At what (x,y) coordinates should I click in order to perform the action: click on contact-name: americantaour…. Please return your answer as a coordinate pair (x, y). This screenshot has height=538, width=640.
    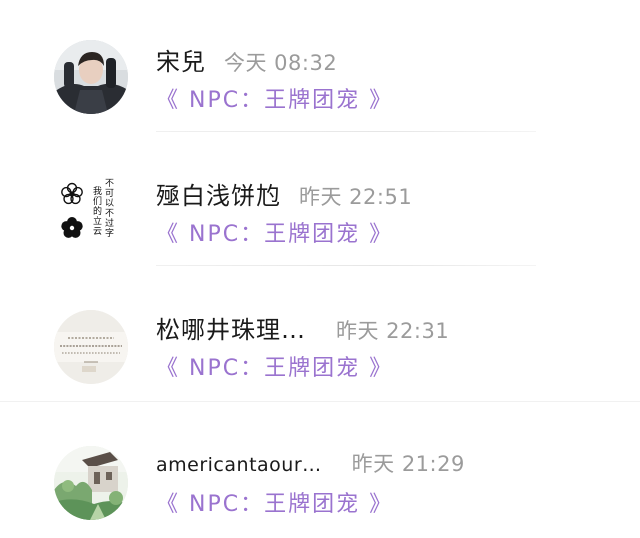
    Looking at the image, I should click on (239, 465).